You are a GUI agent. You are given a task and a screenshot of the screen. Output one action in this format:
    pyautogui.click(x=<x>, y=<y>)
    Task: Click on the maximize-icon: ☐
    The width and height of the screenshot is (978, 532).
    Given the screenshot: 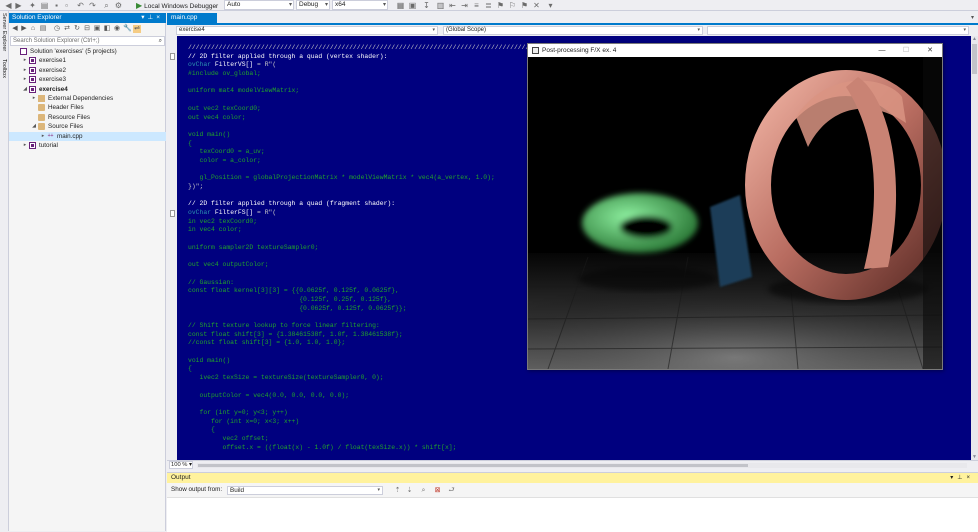 What is the action you would take?
    pyautogui.click(x=906, y=50)
    